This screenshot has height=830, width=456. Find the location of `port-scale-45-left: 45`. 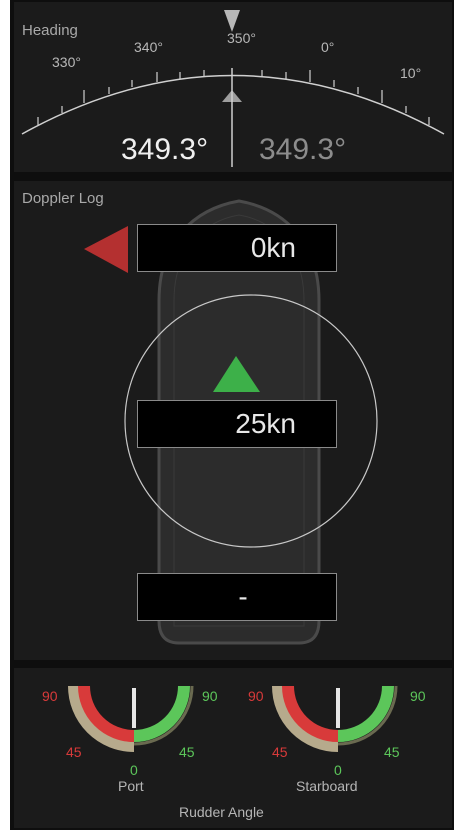

port-scale-45-left: 45 is located at coordinates (74, 752).